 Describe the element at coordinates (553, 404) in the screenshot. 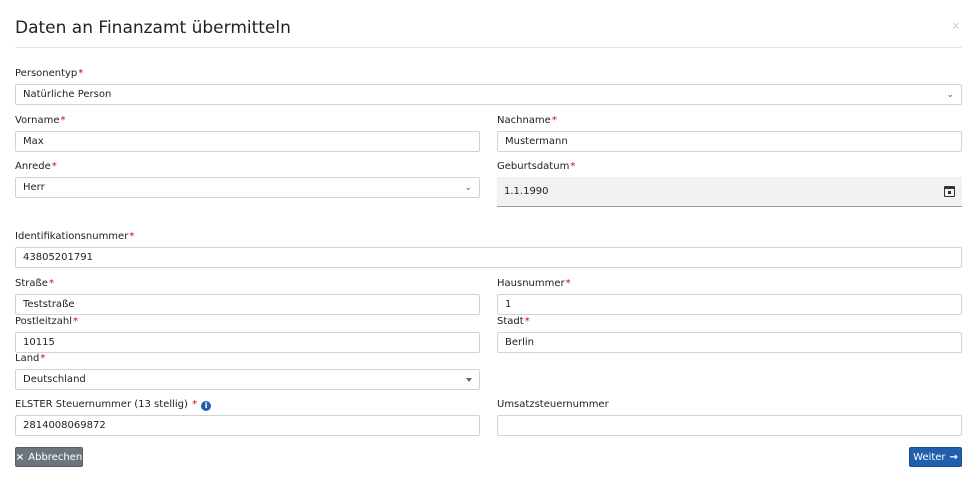

I see `umsatzsteuer-label: Umsatzsteuernummer` at that location.